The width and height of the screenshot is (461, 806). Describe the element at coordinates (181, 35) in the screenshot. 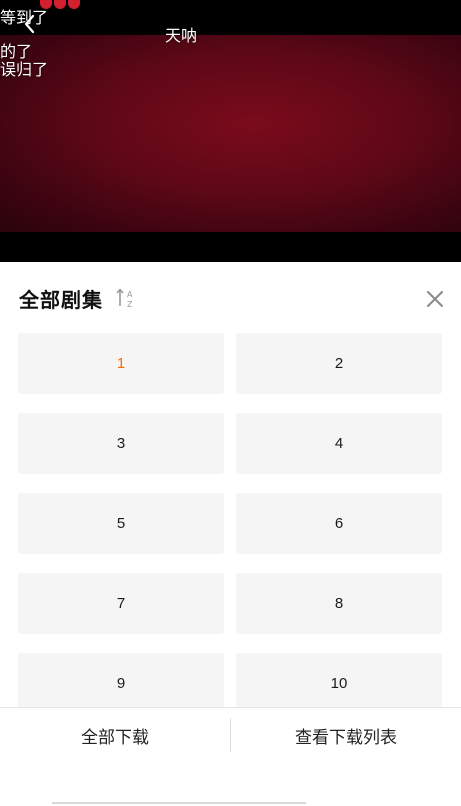

I see `danmaku-comment: 天呐` at that location.